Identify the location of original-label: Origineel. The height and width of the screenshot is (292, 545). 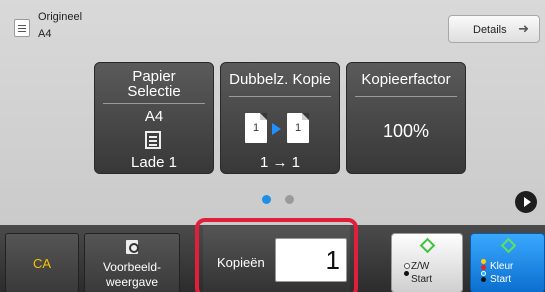
(60, 17).